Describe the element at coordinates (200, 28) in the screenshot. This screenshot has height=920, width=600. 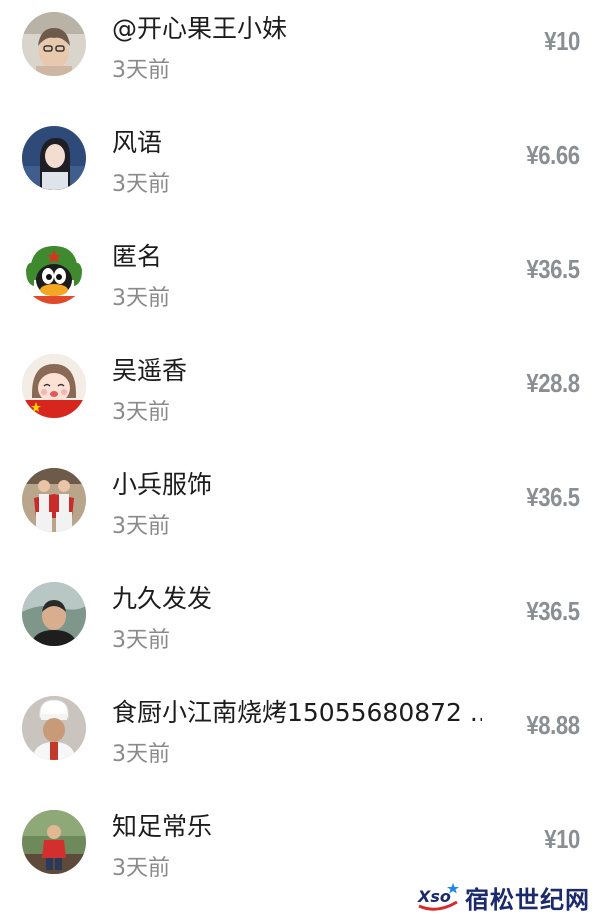
I see `donor-name: @开心果王小妹` at that location.